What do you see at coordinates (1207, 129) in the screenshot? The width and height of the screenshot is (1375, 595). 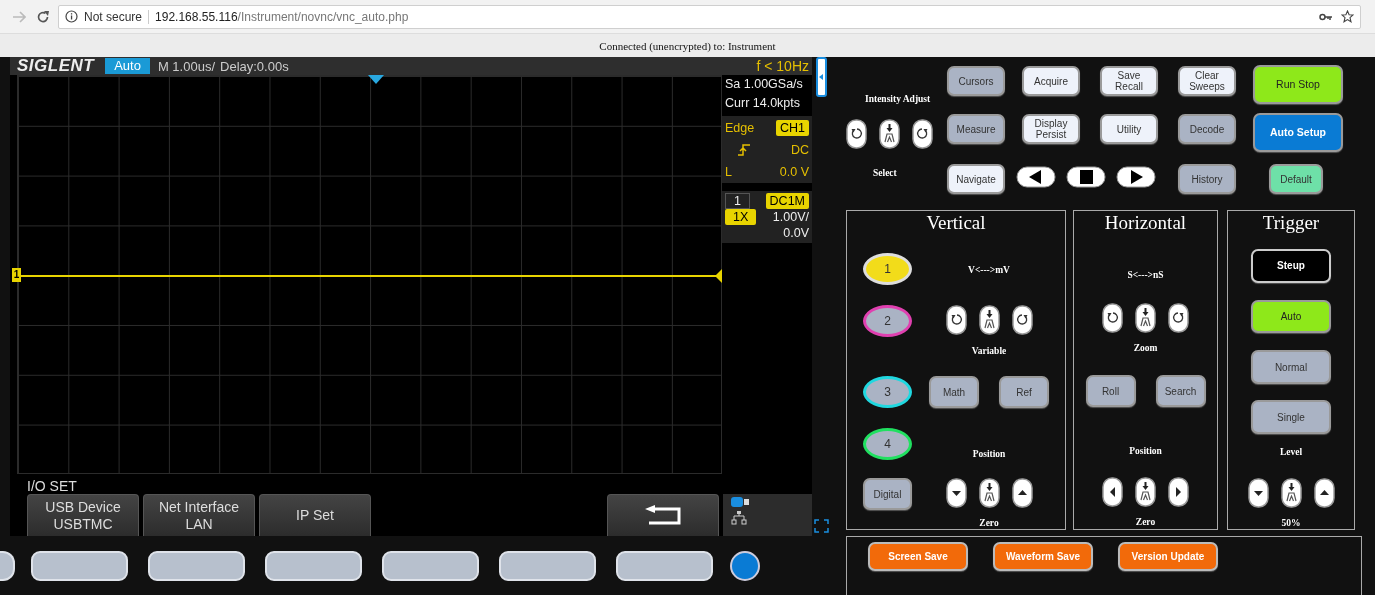 I see `panel-button: Decode` at bounding box center [1207, 129].